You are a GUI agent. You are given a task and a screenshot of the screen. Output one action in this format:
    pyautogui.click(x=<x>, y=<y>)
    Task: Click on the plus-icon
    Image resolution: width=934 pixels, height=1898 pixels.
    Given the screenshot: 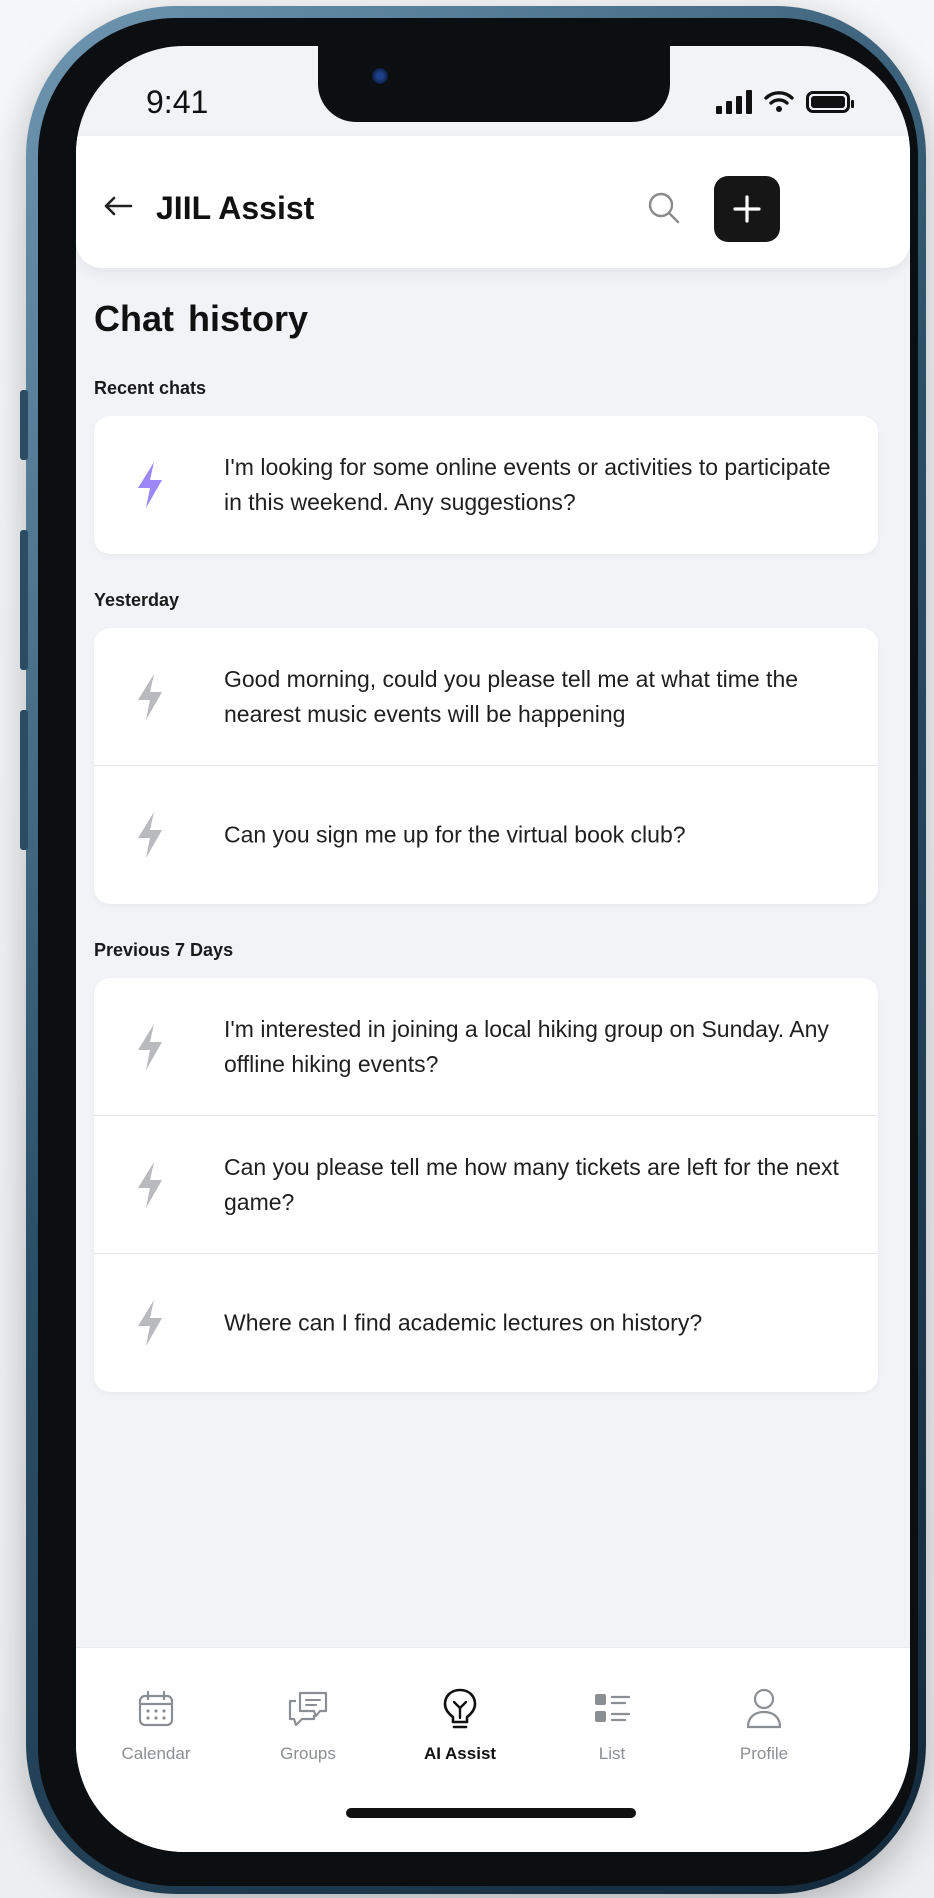 What is the action you would take?
    pyautogui.click(x=747, y=209)
    